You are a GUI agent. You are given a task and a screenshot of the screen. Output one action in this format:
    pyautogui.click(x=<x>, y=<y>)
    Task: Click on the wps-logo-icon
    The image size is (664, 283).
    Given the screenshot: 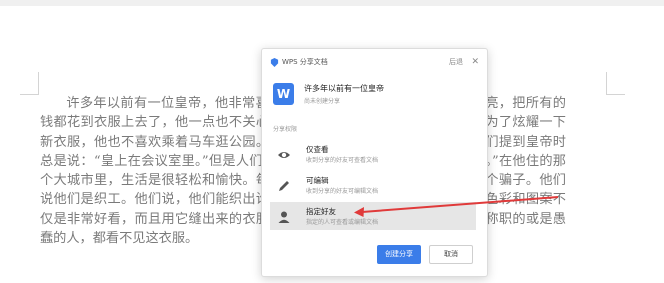 What is the action you would take?
    pyautogui.click(x=274, y=62)
    